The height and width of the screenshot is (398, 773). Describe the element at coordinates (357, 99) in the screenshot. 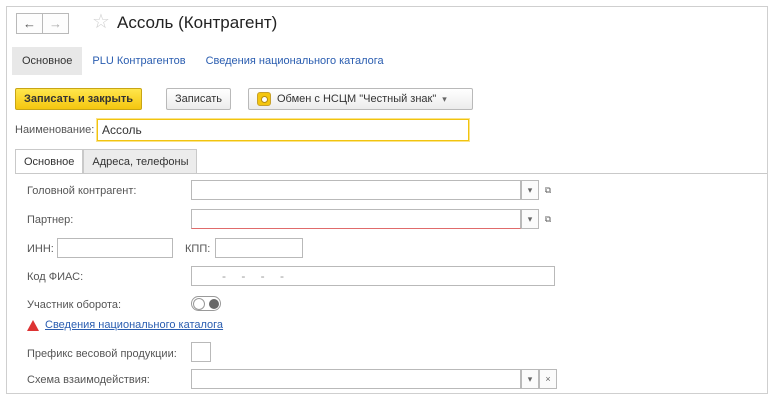

I see `exchange-button-label: Обмен с НСЦМ "Честный знак"` at that location.